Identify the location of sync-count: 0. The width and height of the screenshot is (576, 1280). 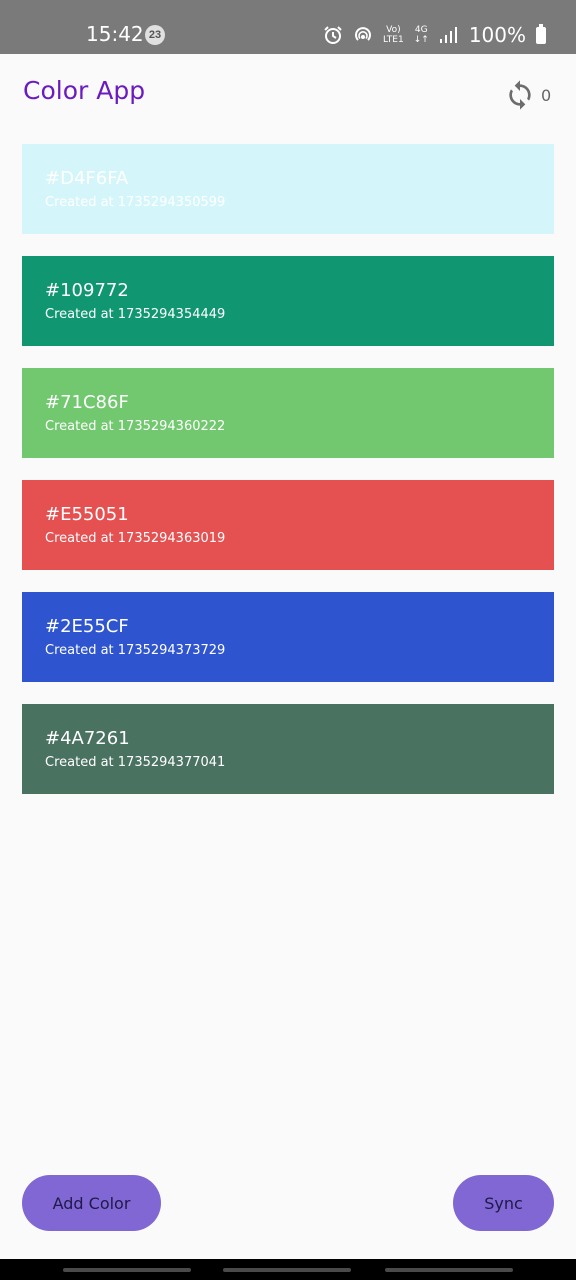
(546, 95).